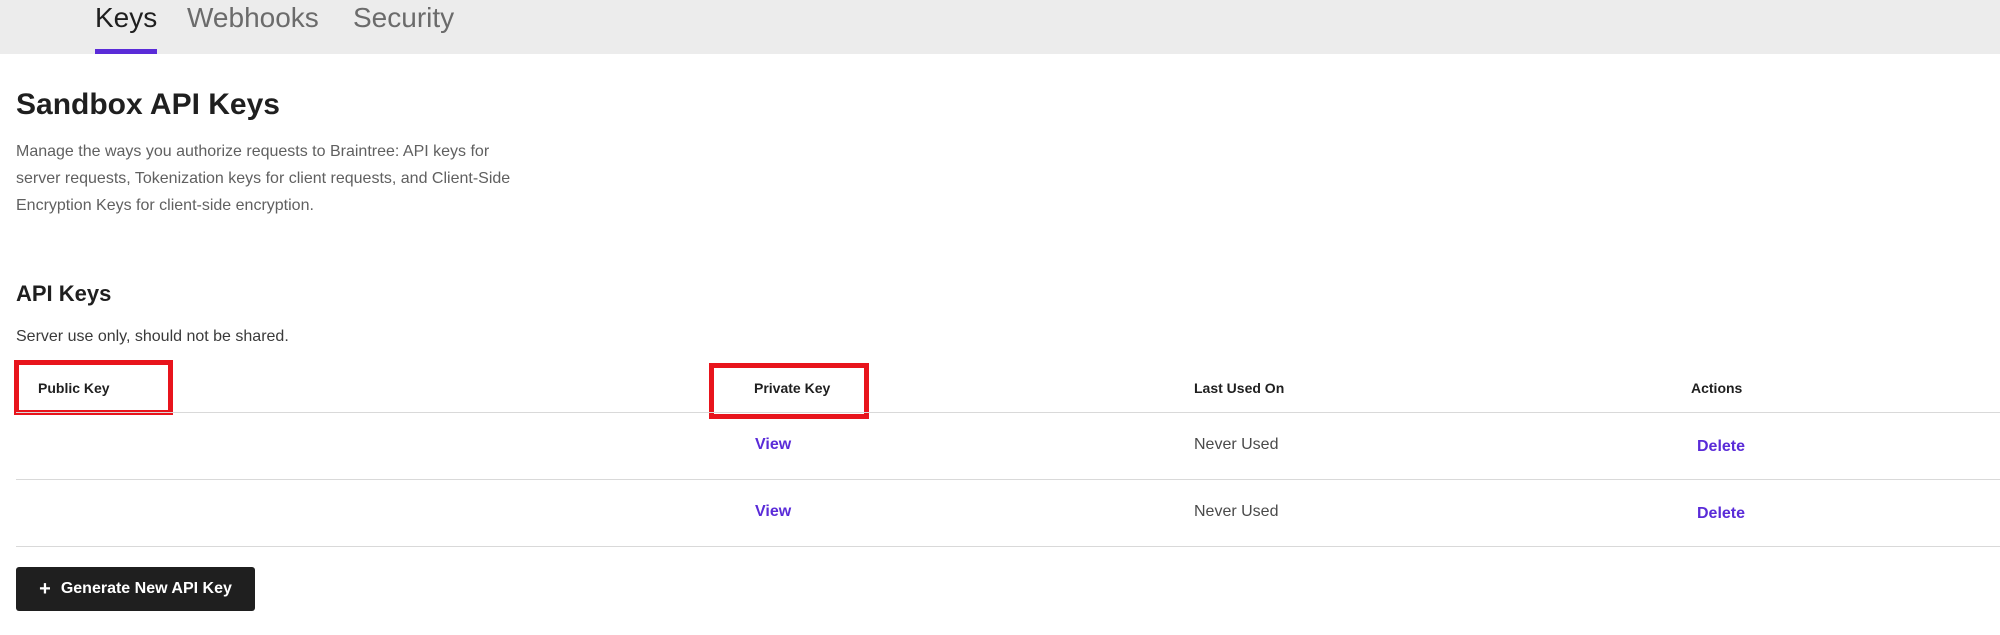 The width and height of the screenshot is (2000, 635). Describe the element at coordinates (148, 104) in the screenshot. I see `page-title: Sandbox API Keys` at that location.